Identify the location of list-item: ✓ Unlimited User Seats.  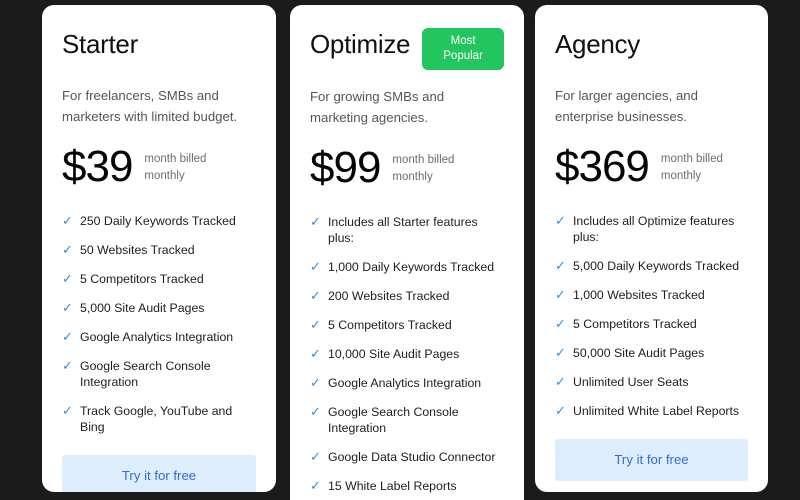
(651, 382).